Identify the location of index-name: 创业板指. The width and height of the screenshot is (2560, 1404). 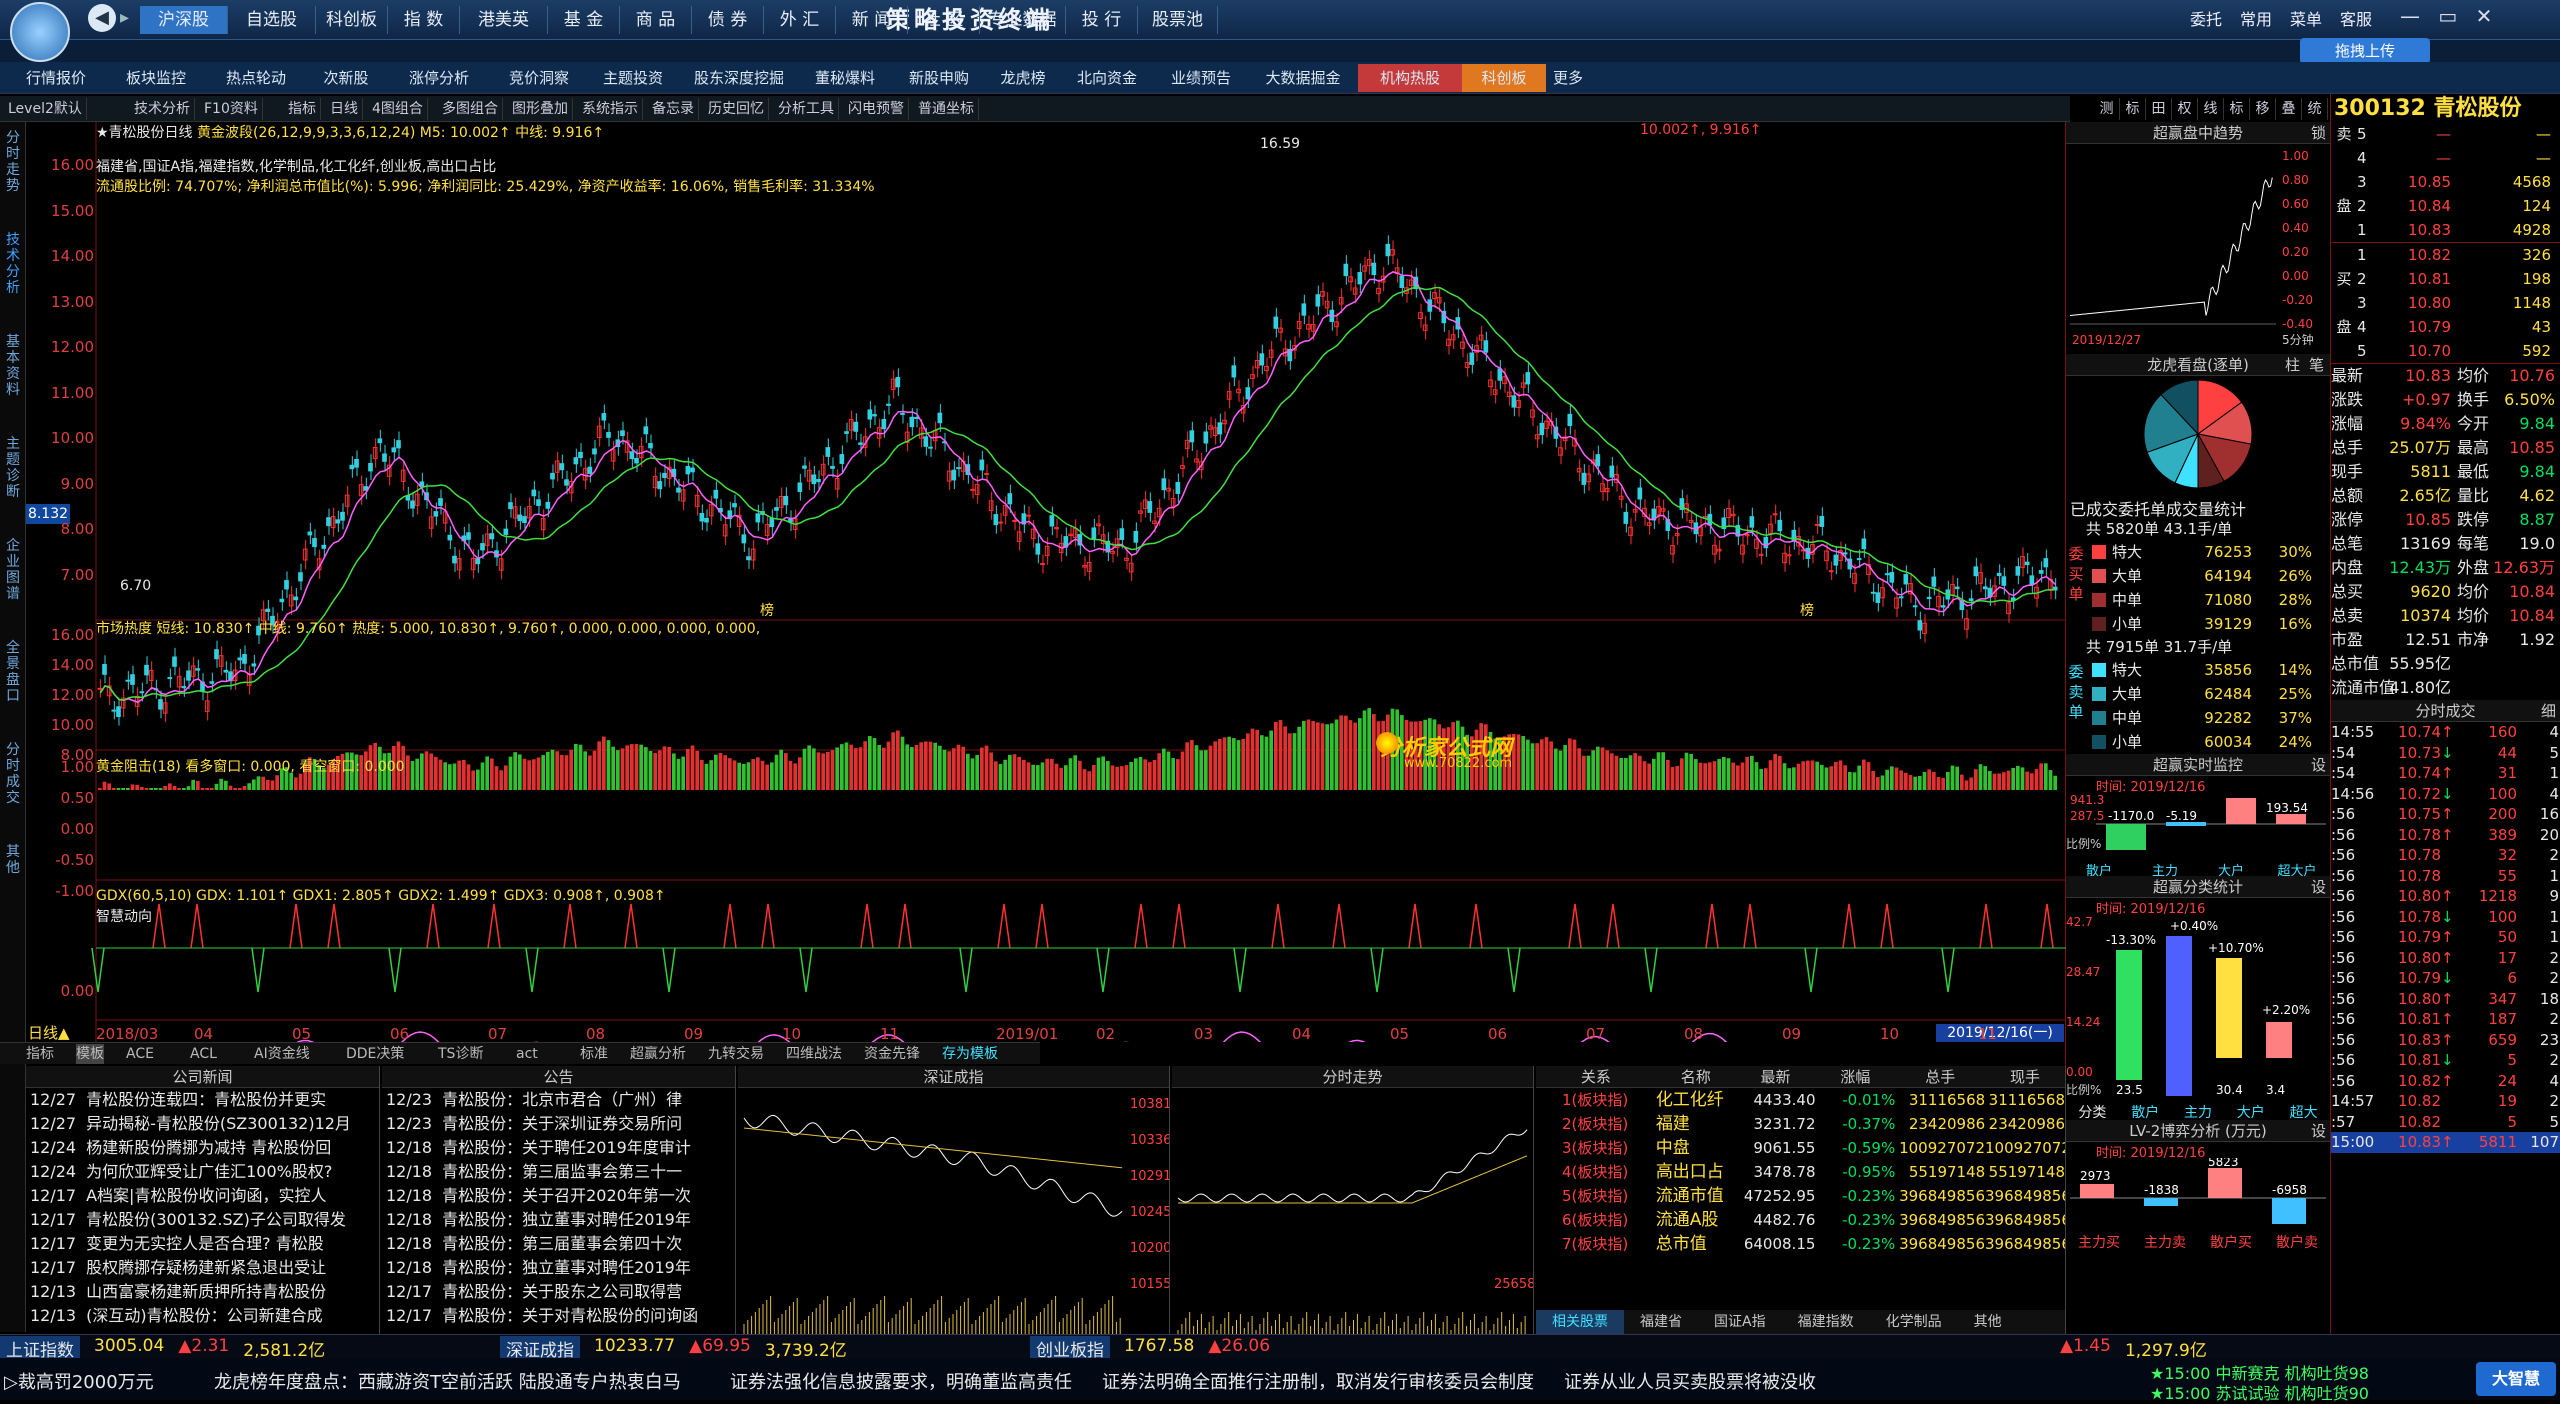
(1070, 1348).